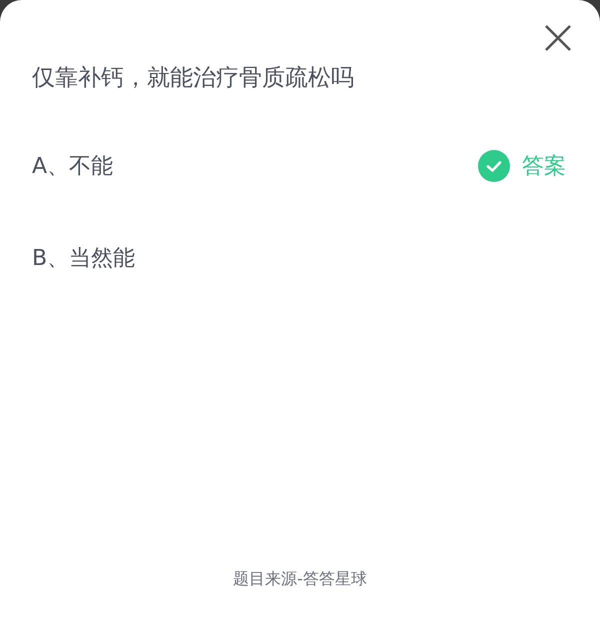  I want to click on close-icon, so click(558, 38).